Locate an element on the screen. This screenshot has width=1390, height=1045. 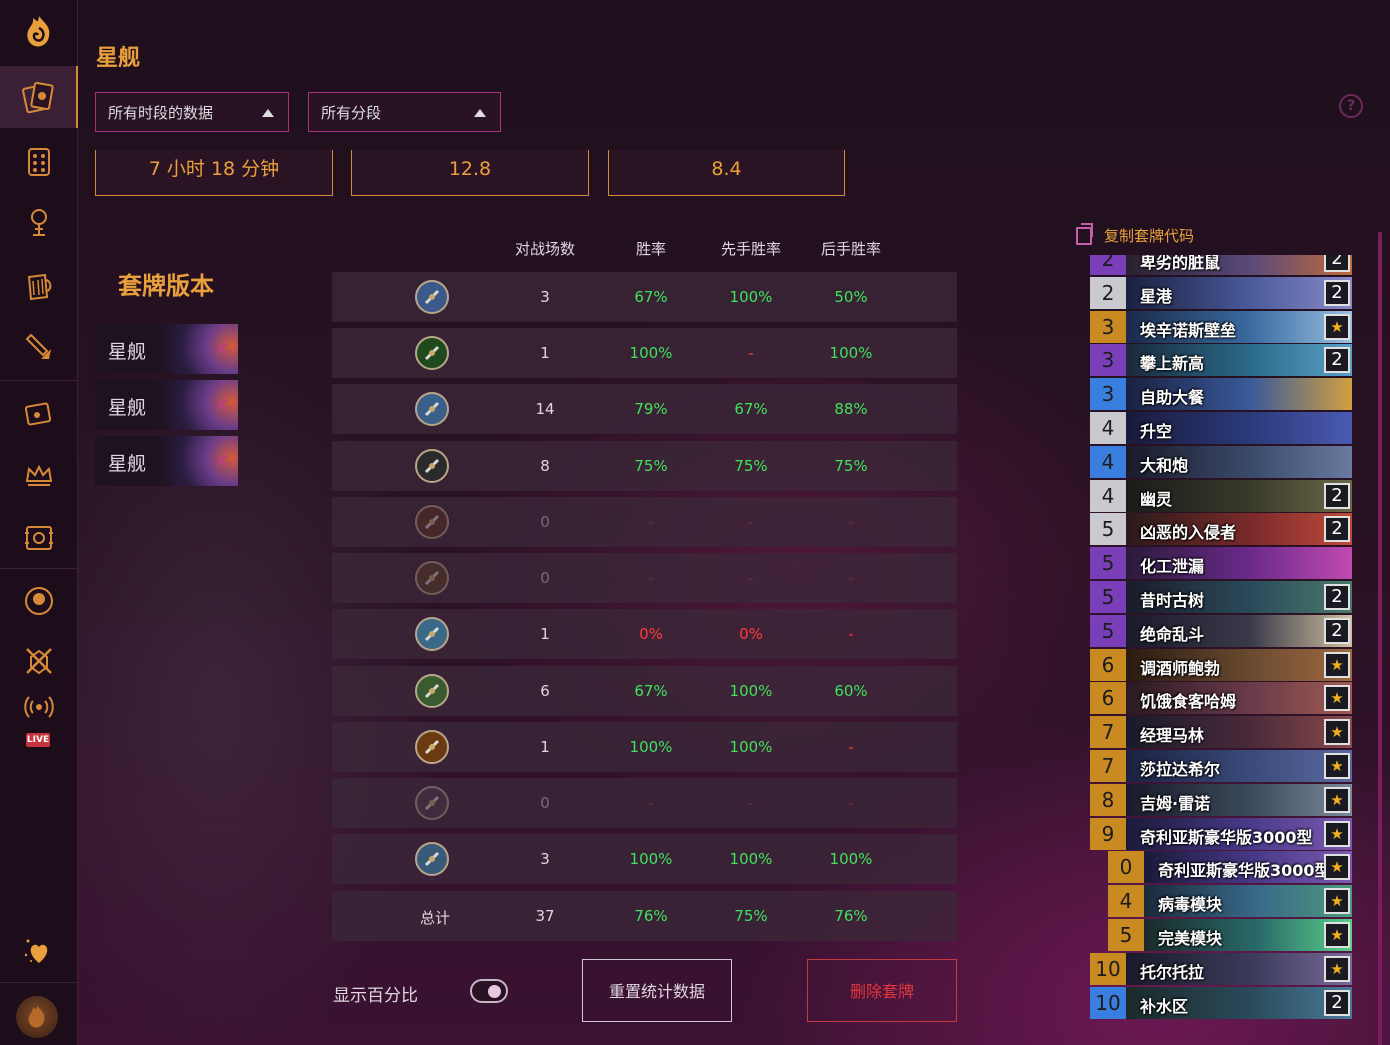
card-name: 幽灵 is located at coordinates (1156, 499).